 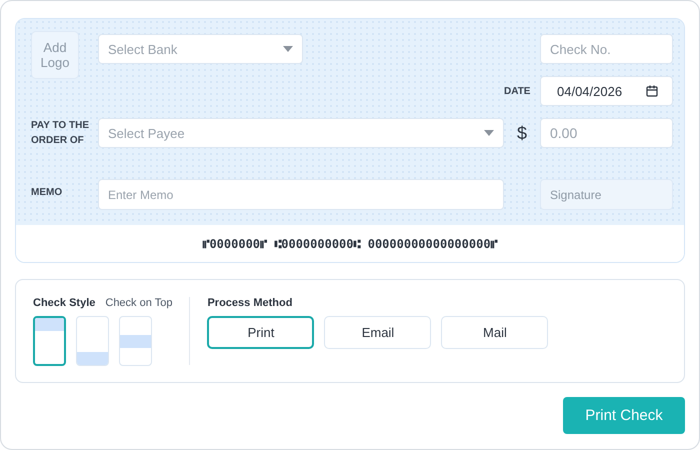 What do you see at coordinates (652, 91) in the screenshot?
I see `calendar-icon` at bounding box center [652, 91].